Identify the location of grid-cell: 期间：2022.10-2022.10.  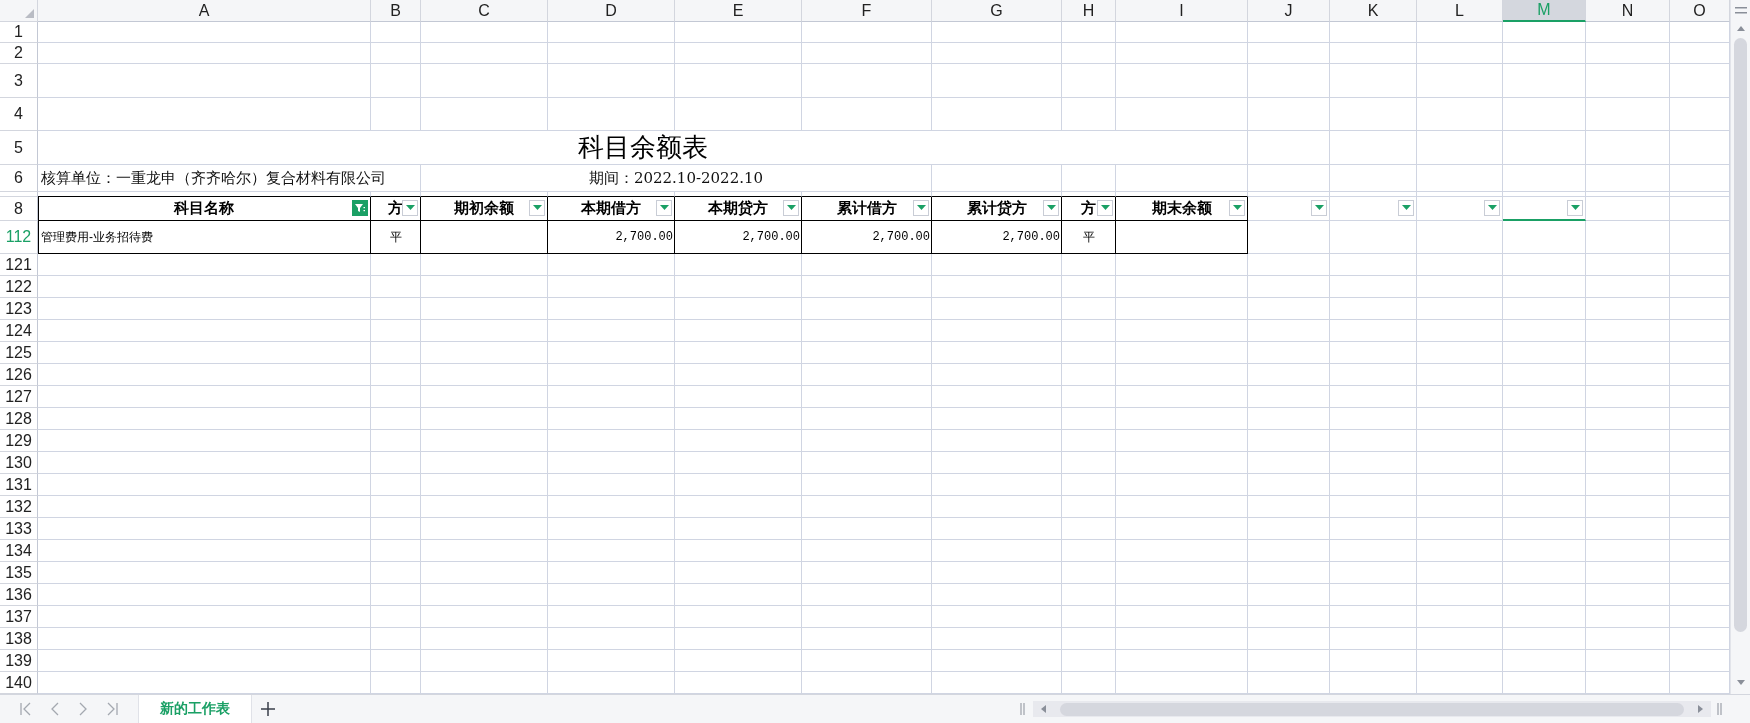
(676, 178).